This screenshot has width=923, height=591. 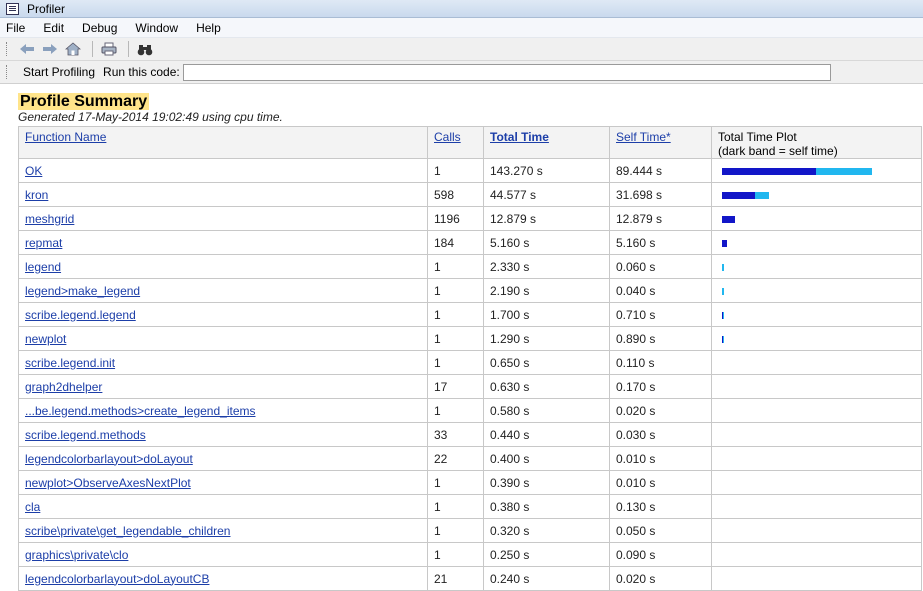 I want to click on profiler-app-icon, so click(x=12, y=8).